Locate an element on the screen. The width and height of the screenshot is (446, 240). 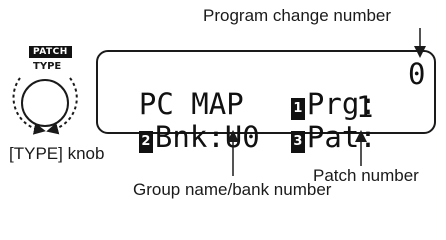
group-bank-label: Group name/bank number is located at coordinates (232, 189).